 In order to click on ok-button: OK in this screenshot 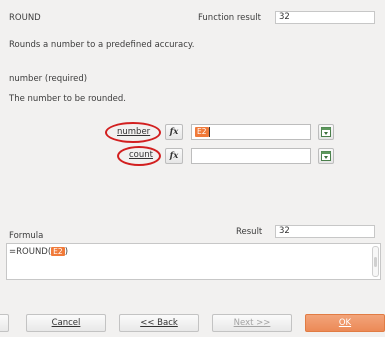, I will do `click(345, 323)`.